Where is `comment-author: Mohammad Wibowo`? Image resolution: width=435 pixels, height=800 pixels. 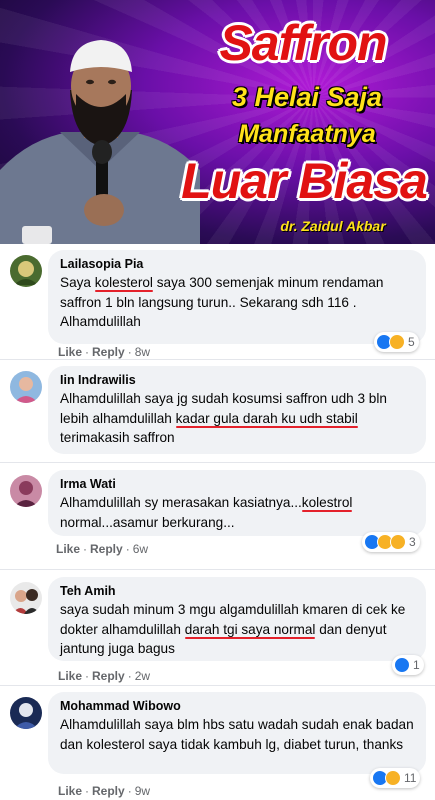 comment-author: Mohammad Wibowo is located at coordinates (237, 706).